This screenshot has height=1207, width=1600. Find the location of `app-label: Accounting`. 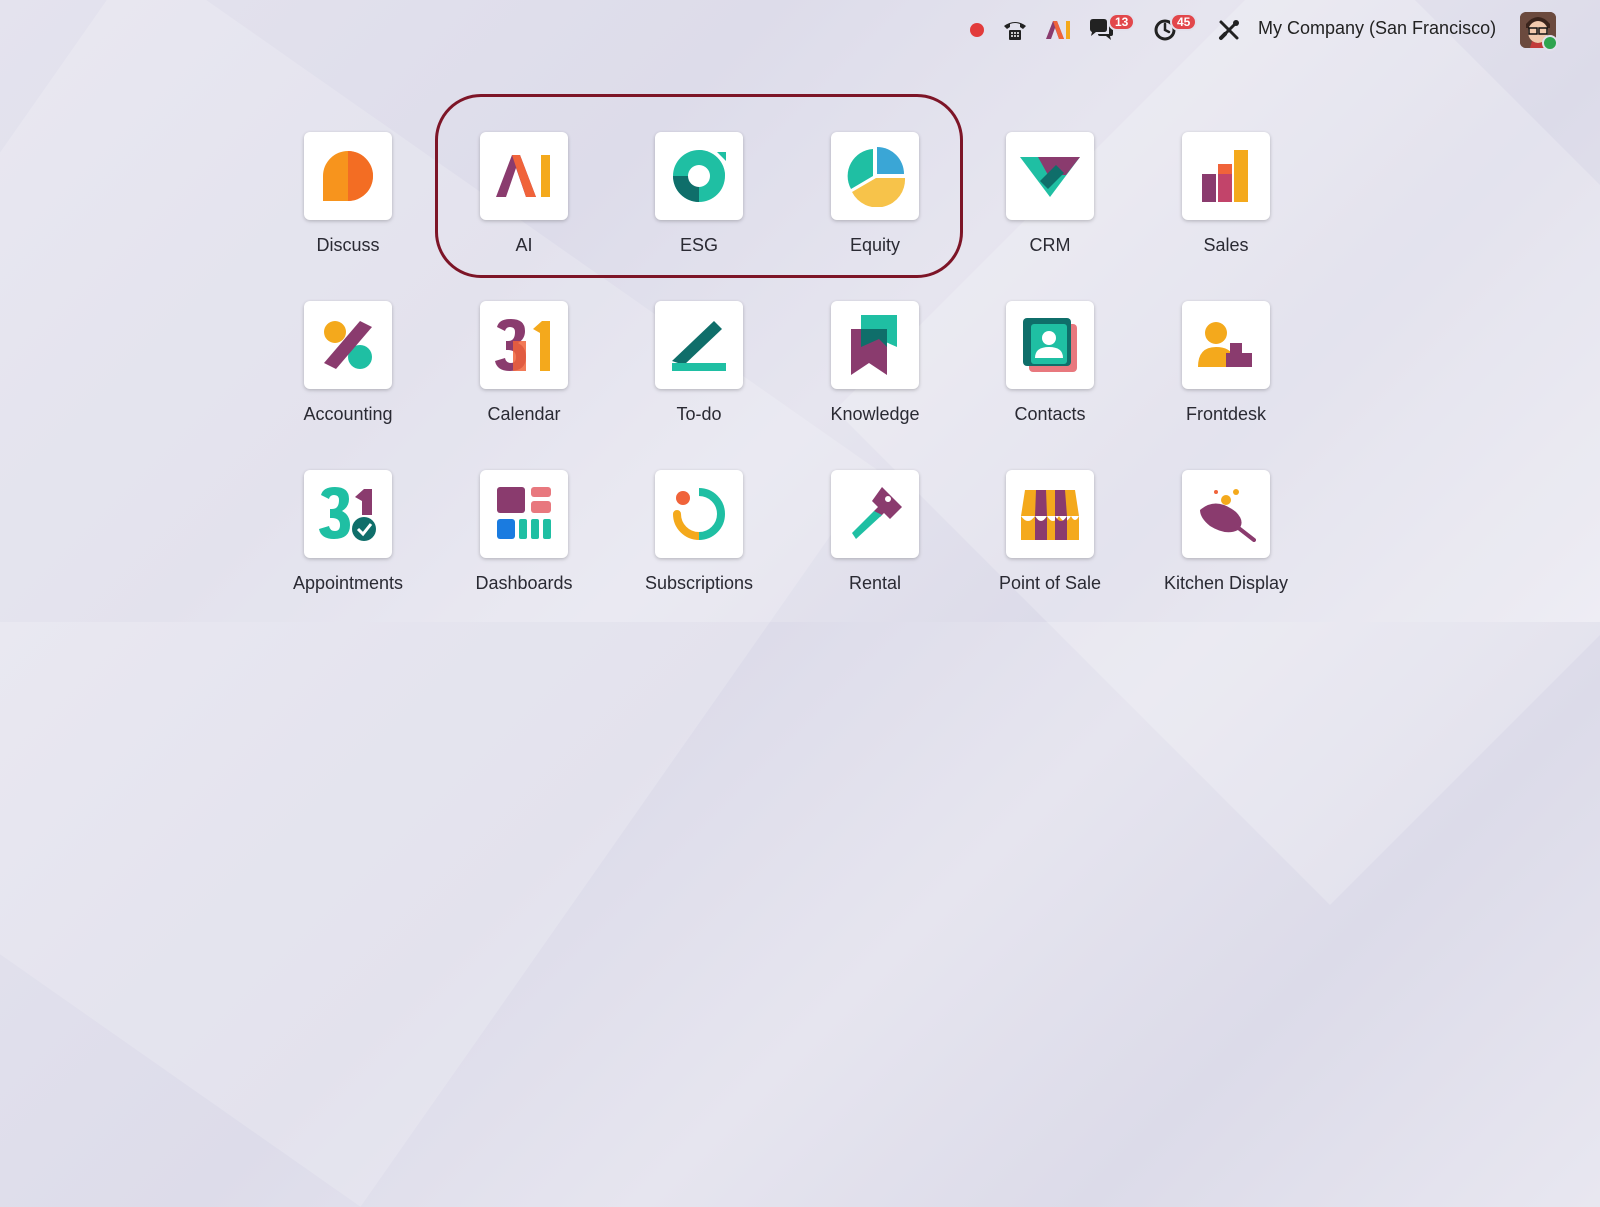

app-label: Accounting is located at coordinates (348, 414).